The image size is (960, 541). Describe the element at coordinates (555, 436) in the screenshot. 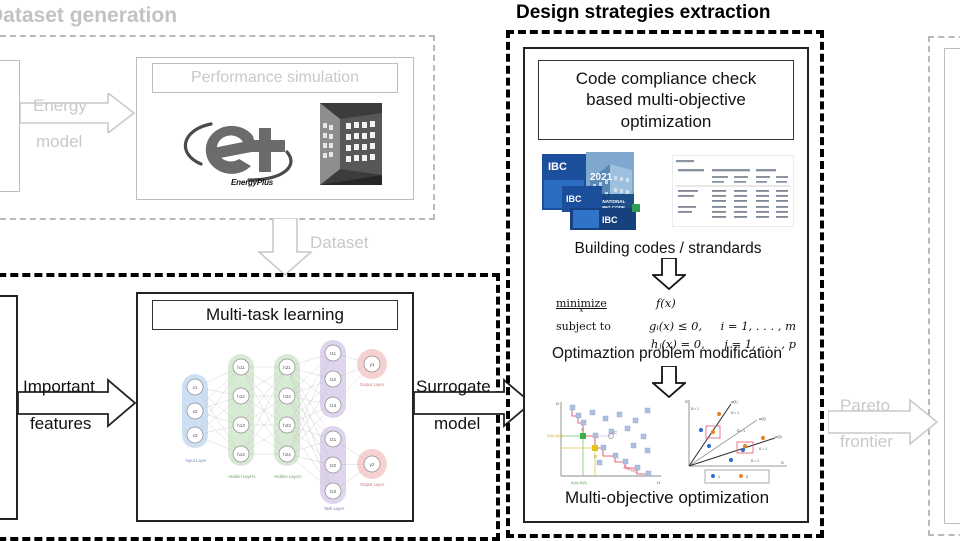

I see `svg-text: f2(A)=f2(B)` at that location.